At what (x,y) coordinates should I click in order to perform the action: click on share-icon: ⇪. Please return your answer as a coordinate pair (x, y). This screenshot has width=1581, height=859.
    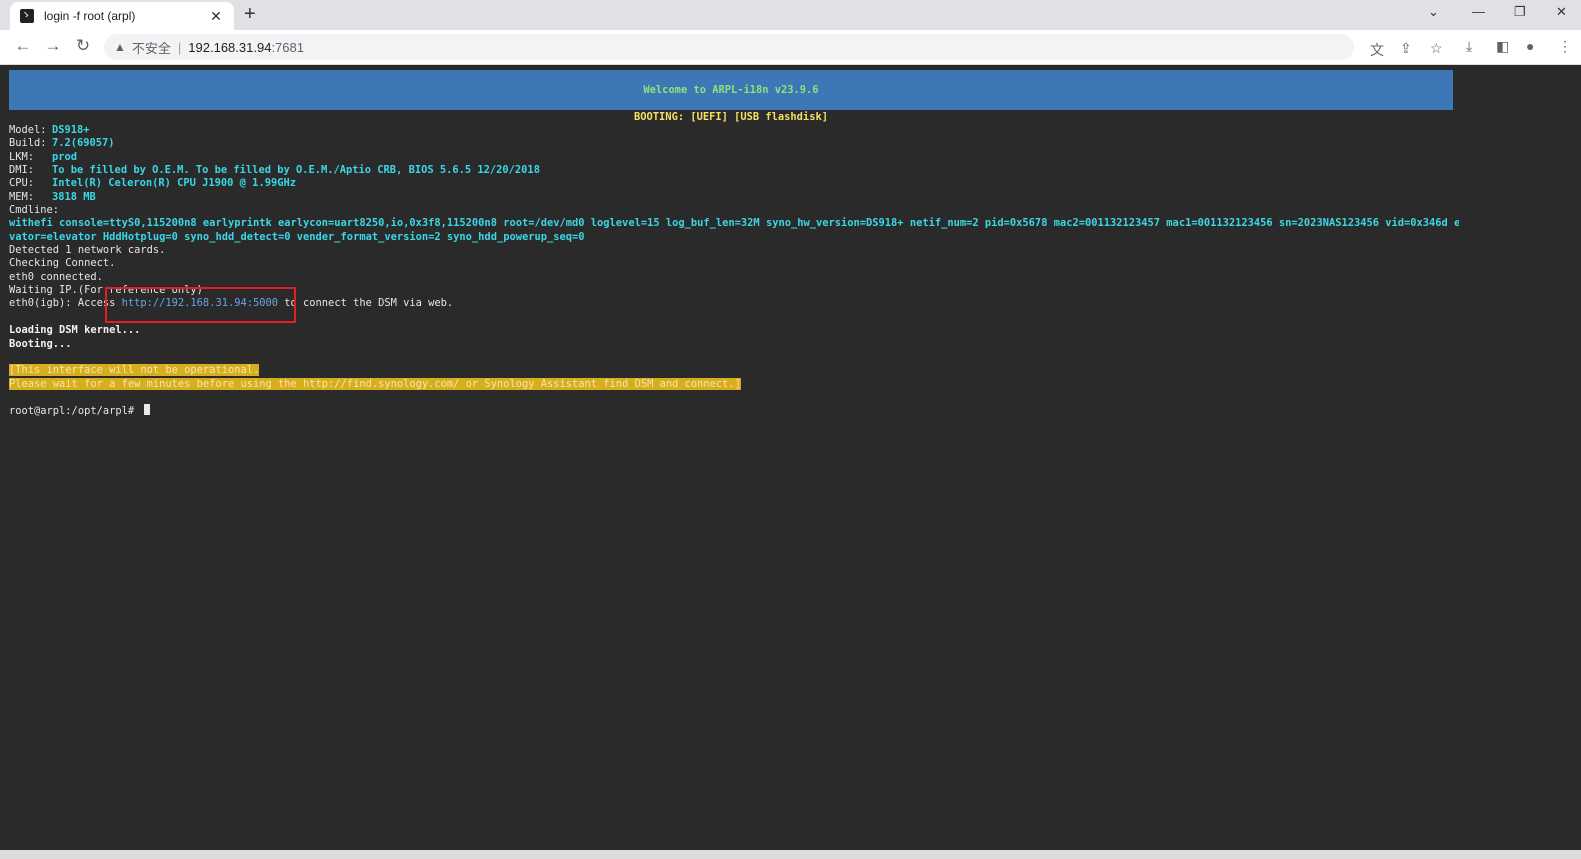
    Looking at the image, I should click on (1406, 48).